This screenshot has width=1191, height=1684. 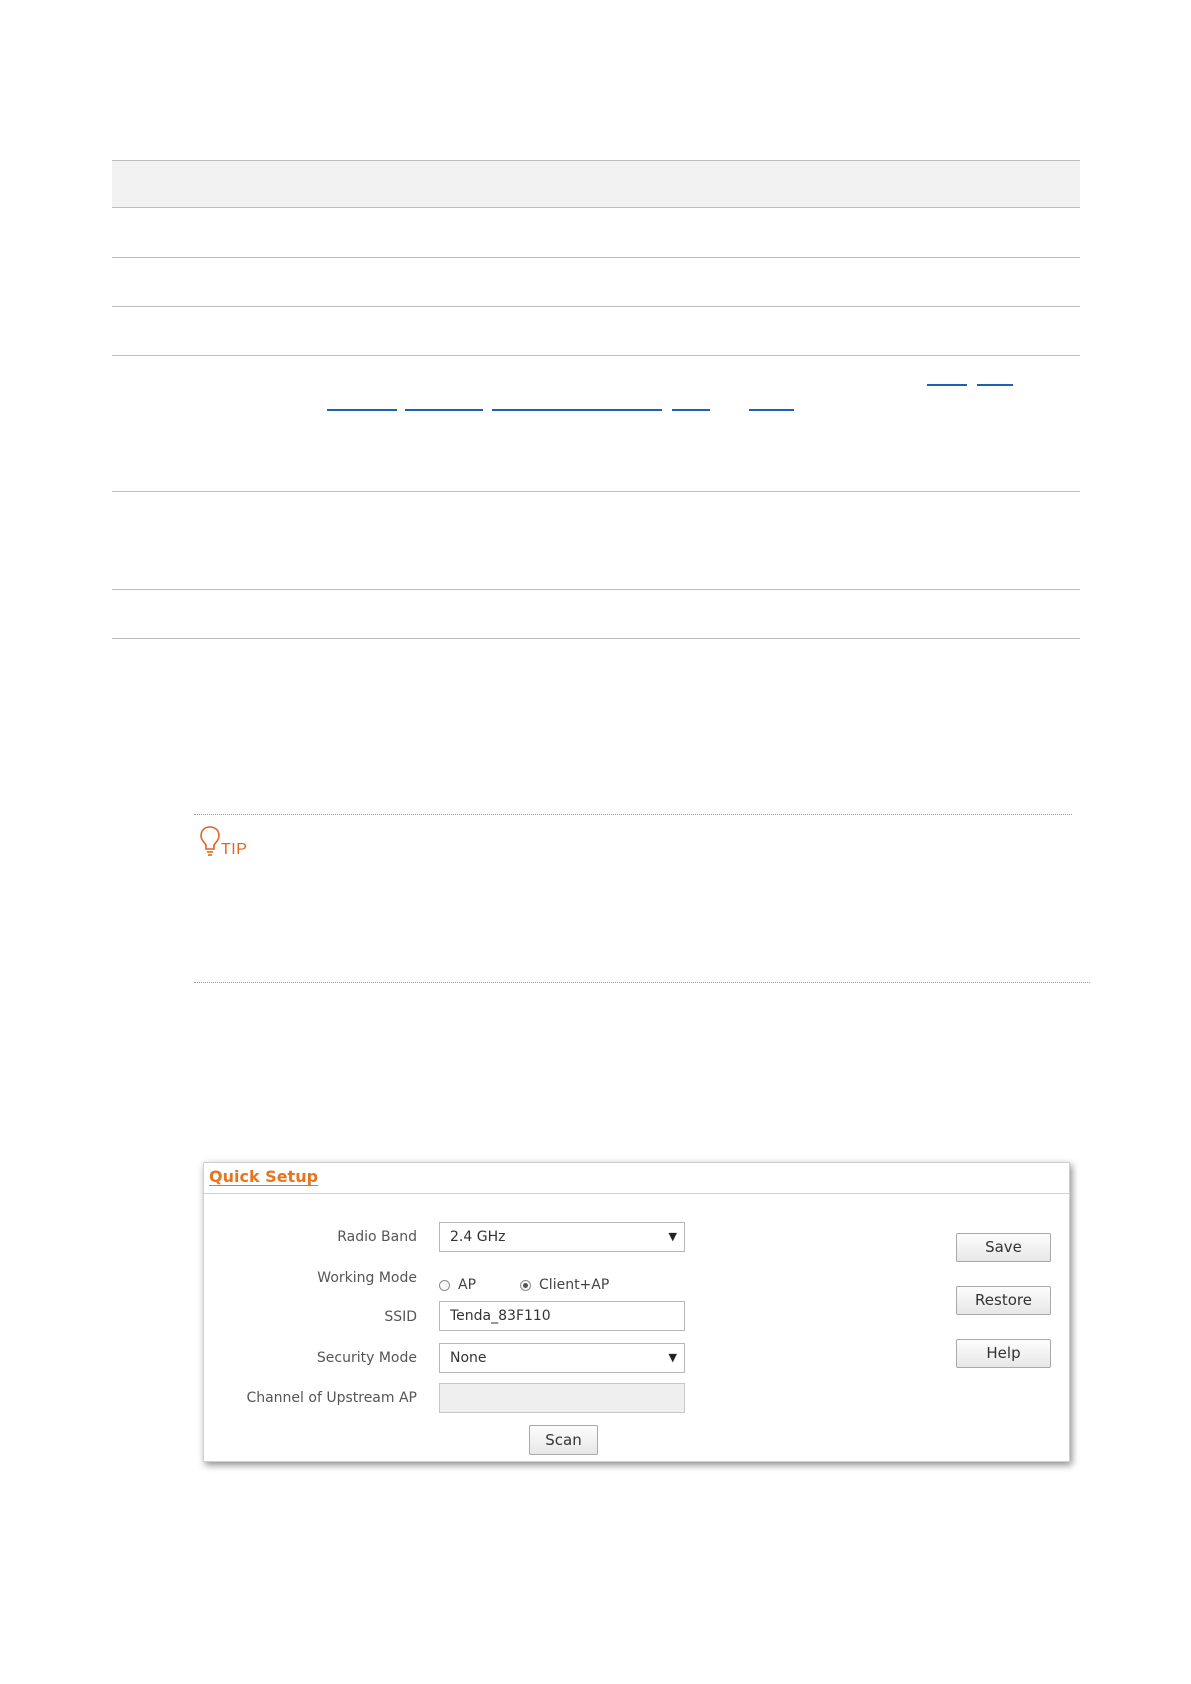 I want to click on tip-bottom-rule, so click(x=642, y=982).